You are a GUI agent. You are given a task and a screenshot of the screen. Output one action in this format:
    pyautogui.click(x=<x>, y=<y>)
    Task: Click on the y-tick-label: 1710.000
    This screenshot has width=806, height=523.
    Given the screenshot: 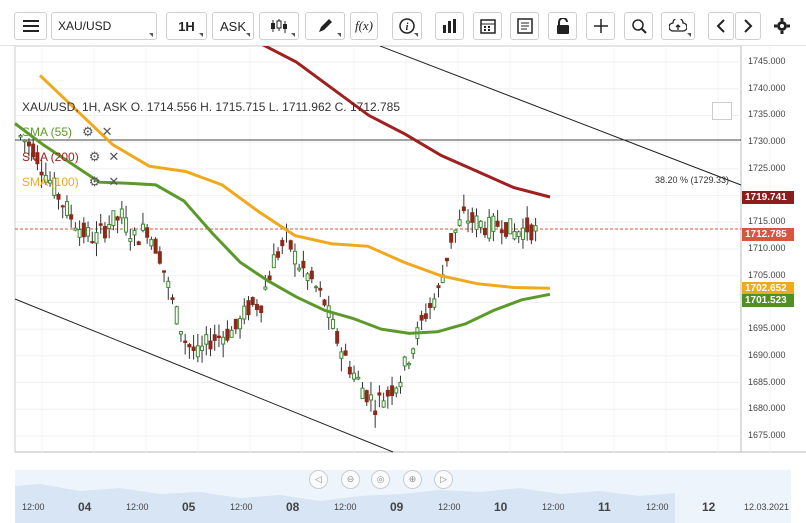 What is the action you would take?
    pyautogui.click(x=767, y=248)
    